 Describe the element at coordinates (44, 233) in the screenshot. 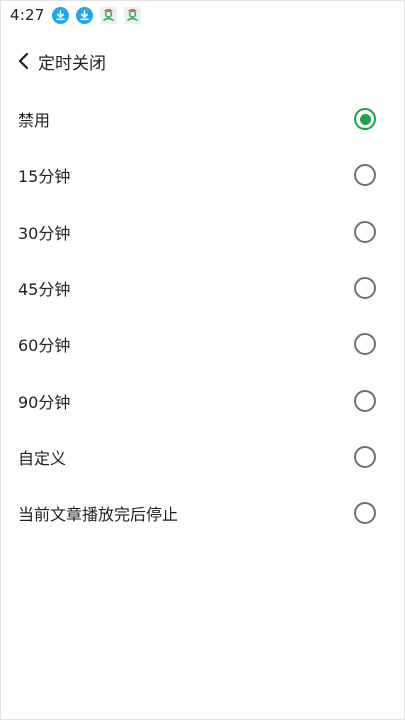

I see `option-label: 30分钟` at that location.